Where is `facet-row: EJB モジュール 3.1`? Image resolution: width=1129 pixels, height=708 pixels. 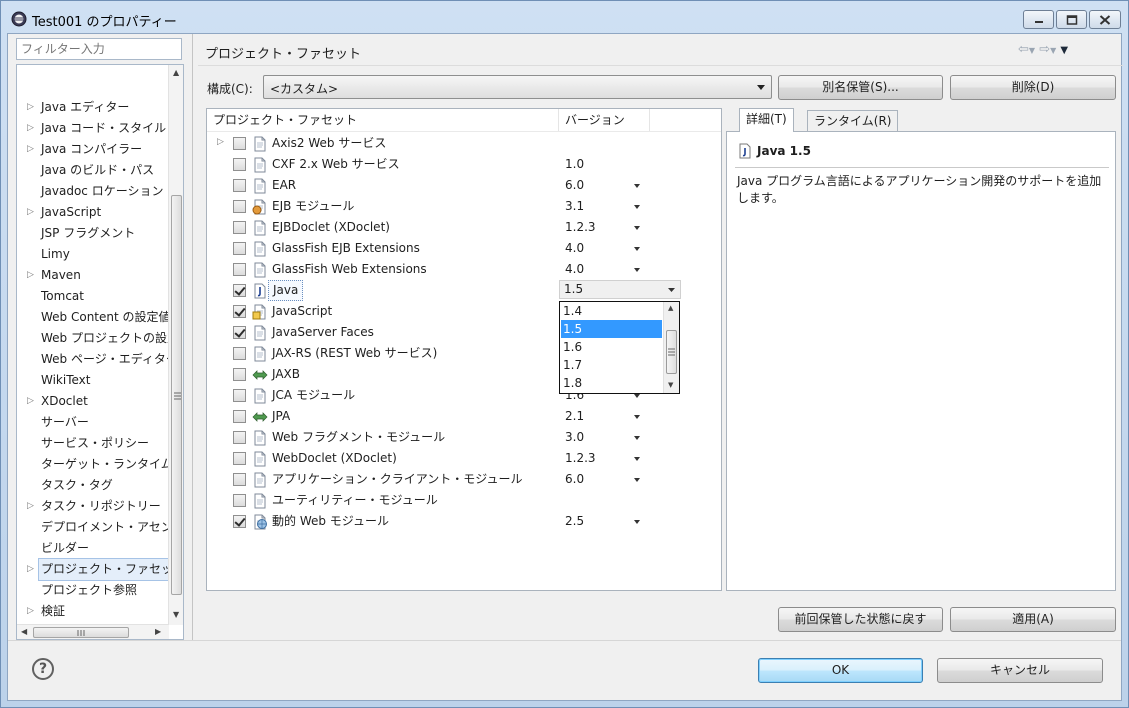 facet-row: EJB モジュール 3.1 is located at coordinates (464, 206).